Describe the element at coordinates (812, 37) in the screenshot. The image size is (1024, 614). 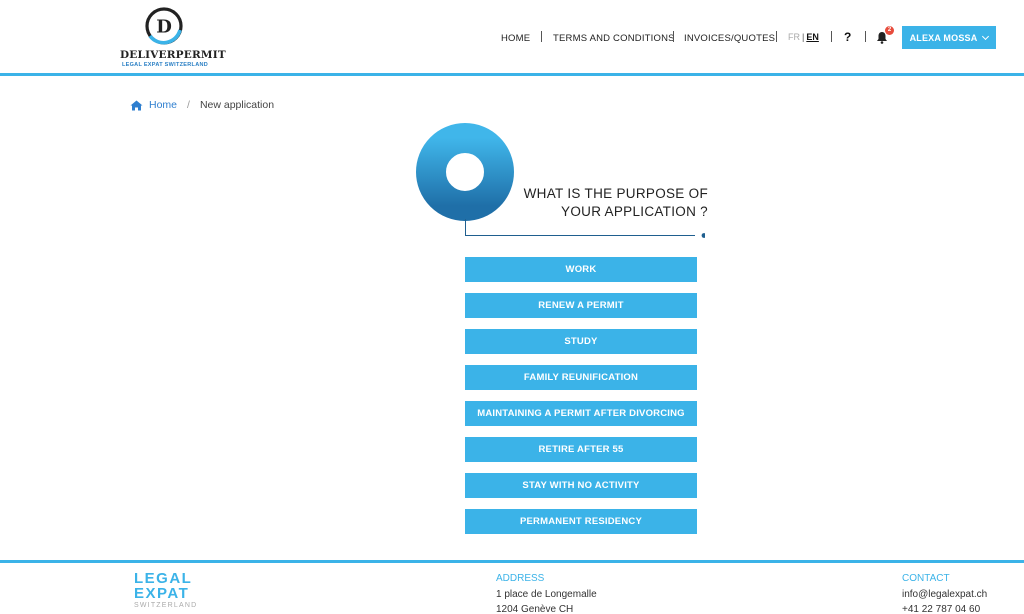
I see `lang-en-link: EN` at that location.